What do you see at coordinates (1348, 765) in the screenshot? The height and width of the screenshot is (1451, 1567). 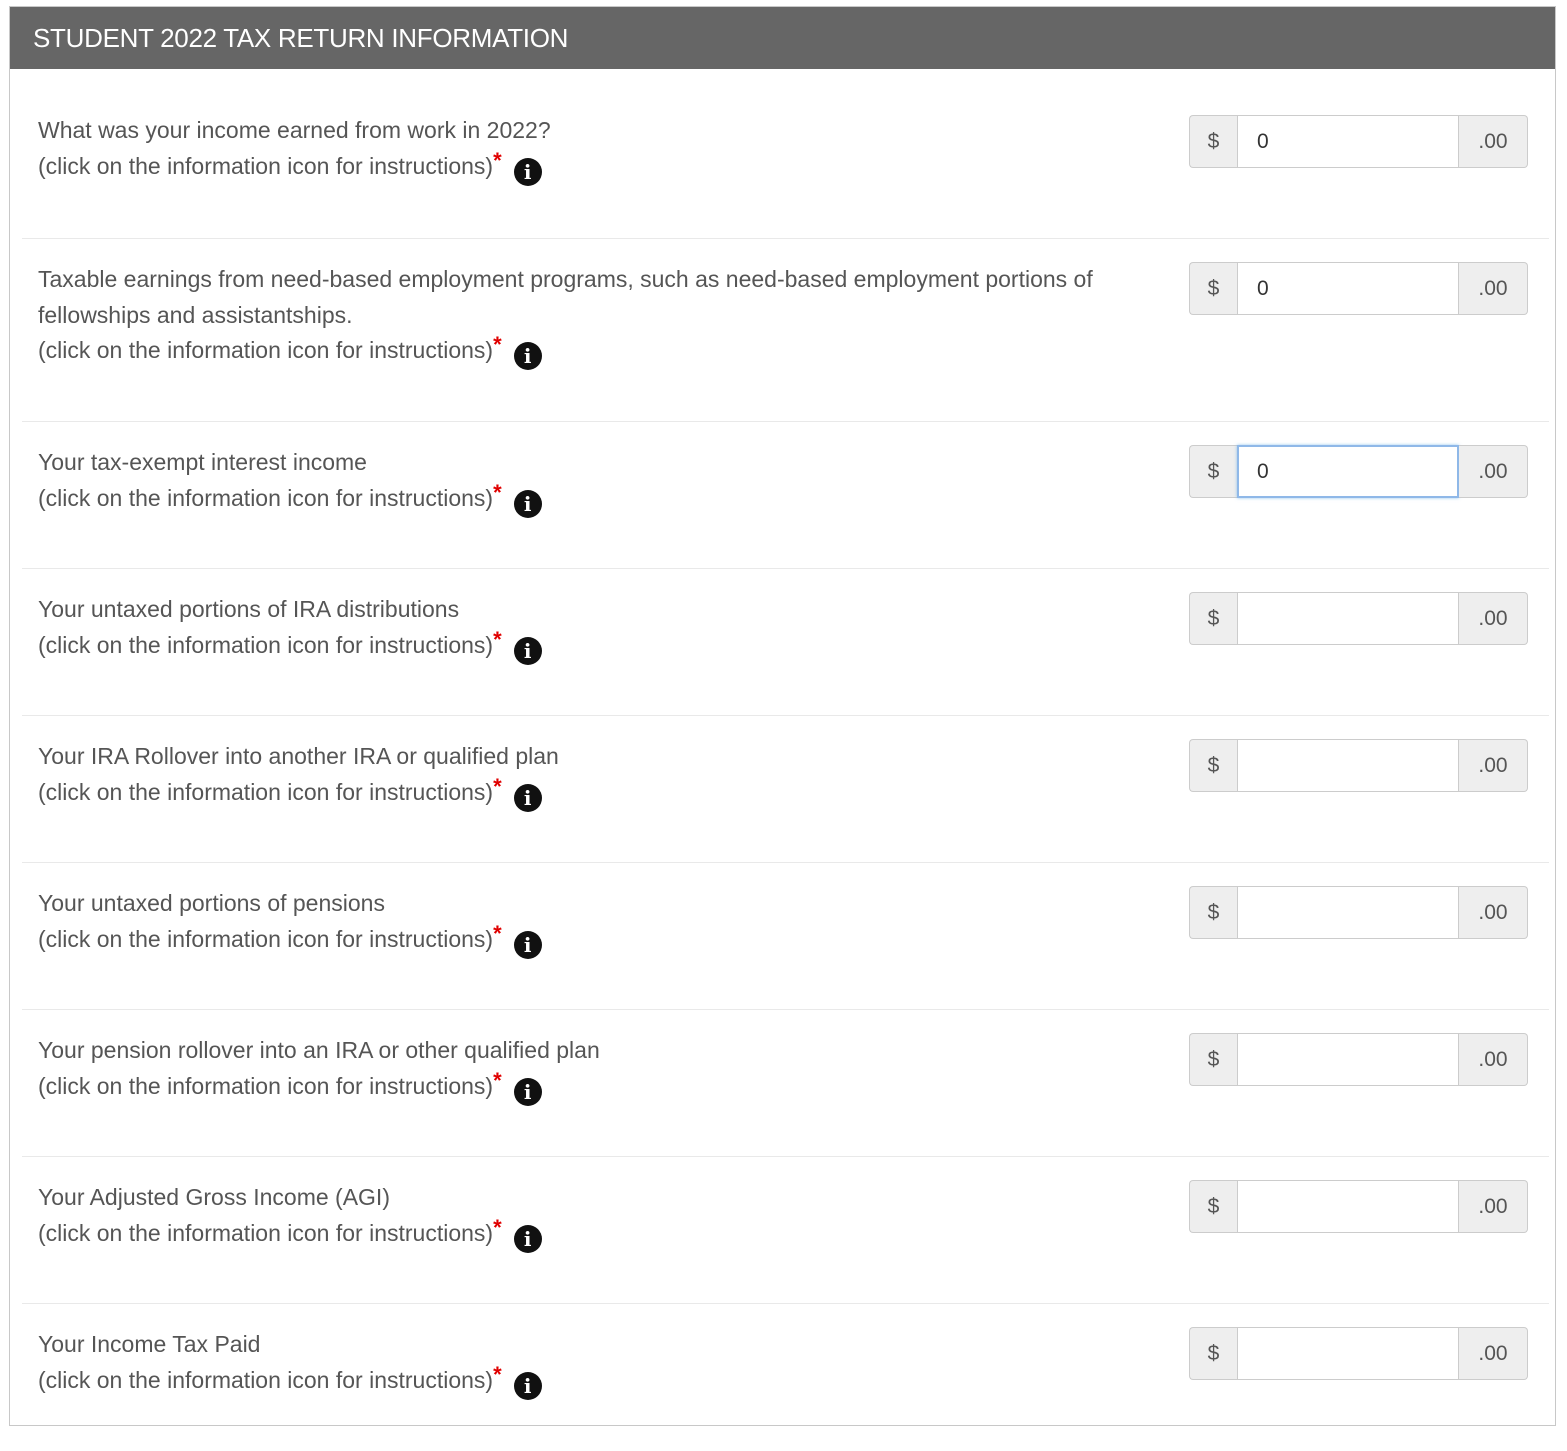 I see `ira-rollover-input` at bounding box center [1348, 765].